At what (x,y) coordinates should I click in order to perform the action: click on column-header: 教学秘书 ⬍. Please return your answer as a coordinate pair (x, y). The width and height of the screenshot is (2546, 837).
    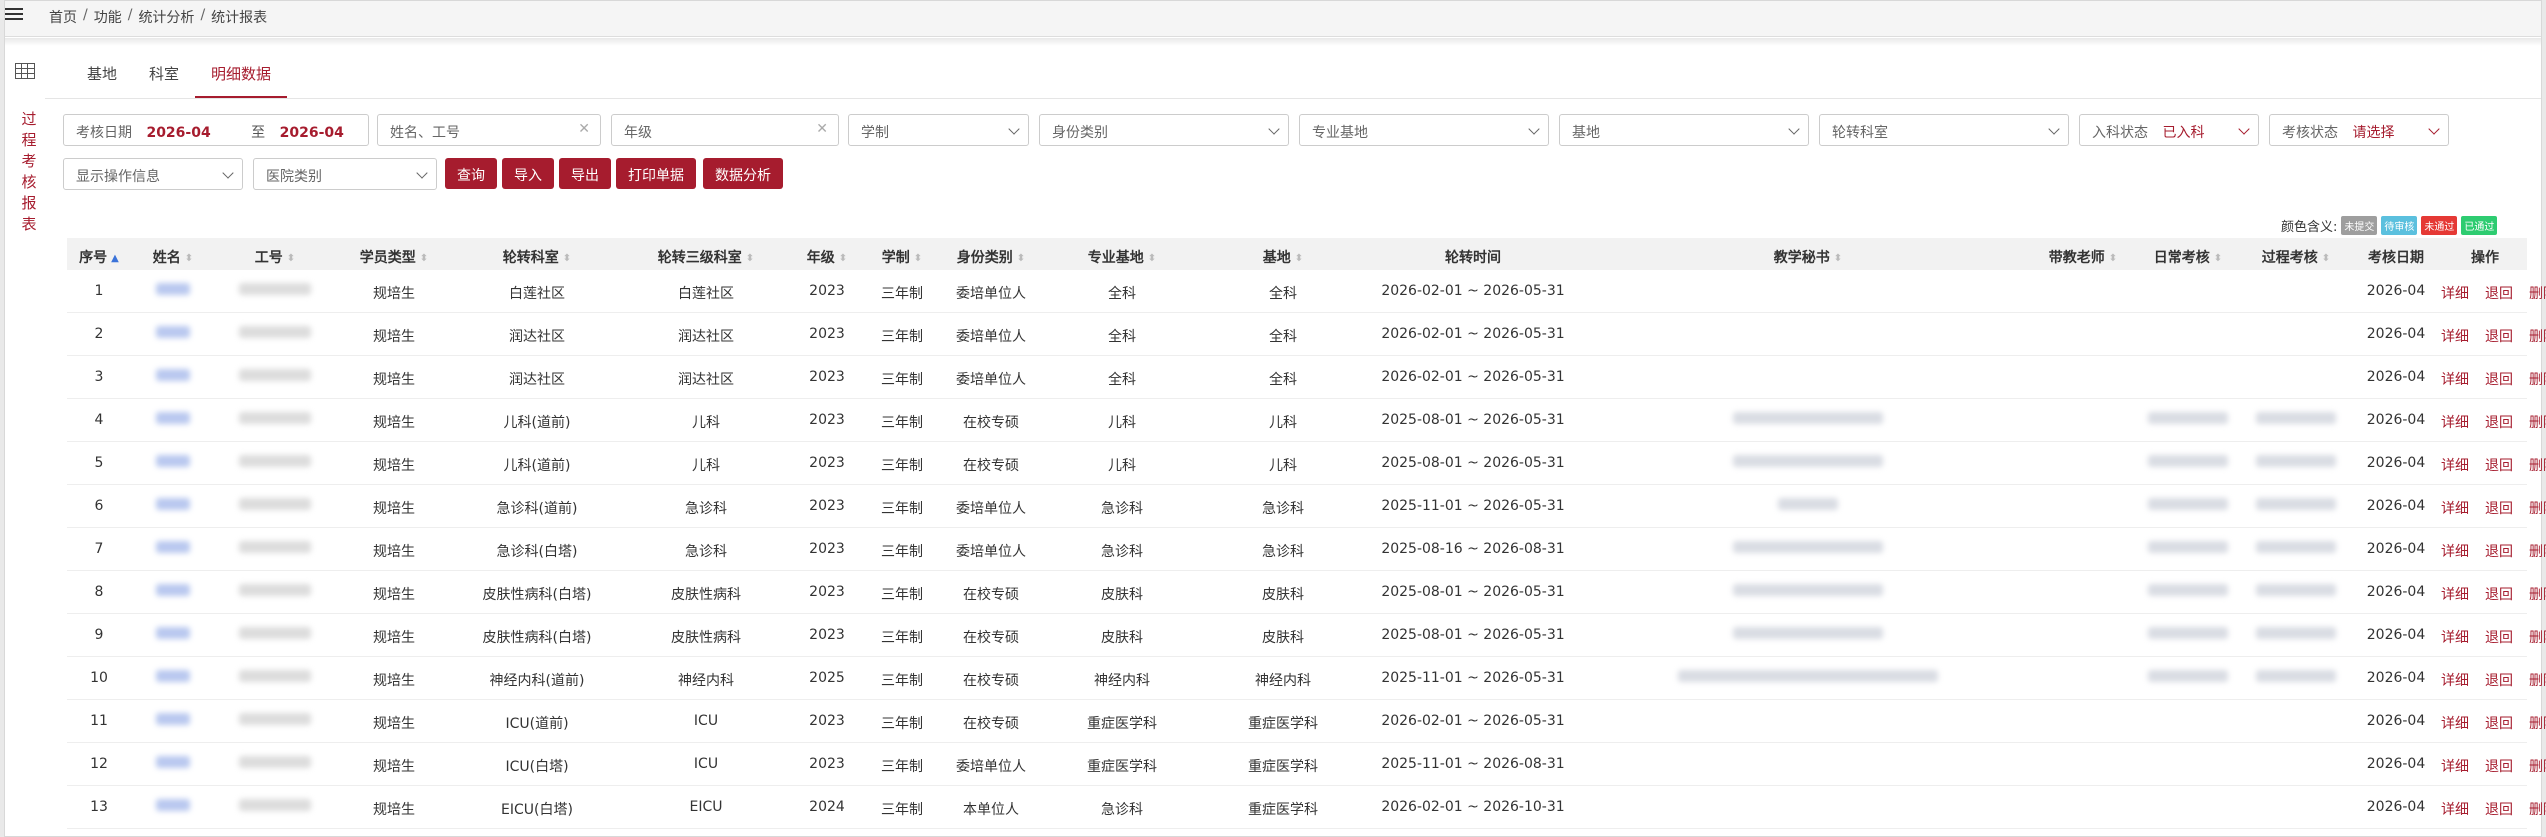
    Looking at the image, I should click on (1808, 257).